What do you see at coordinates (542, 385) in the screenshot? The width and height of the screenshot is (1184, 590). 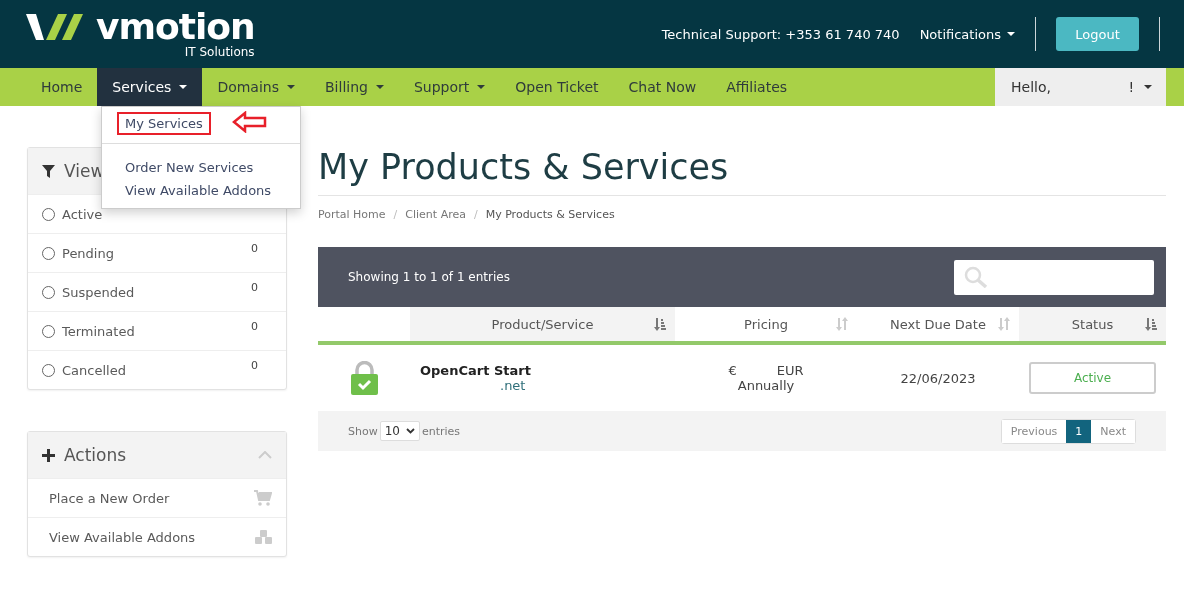 I see `domain-link: .net` at bounding box center [542, 385].